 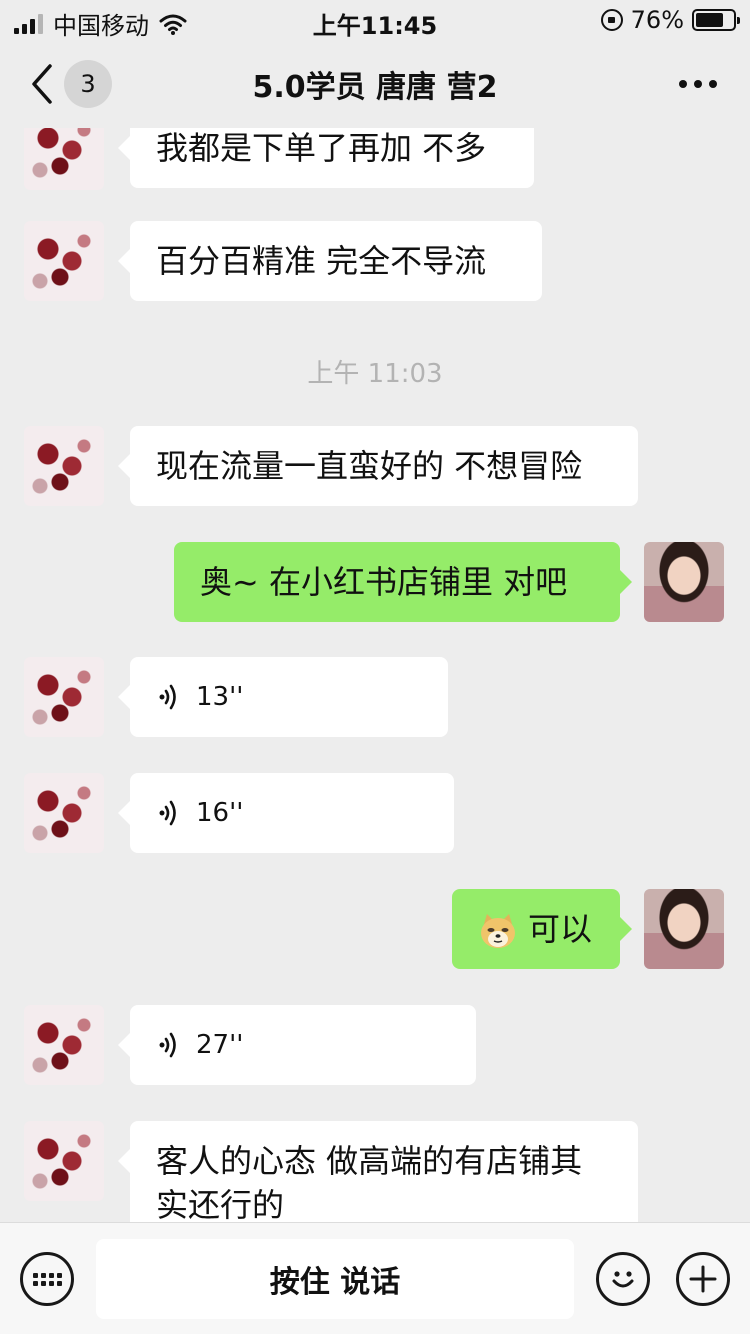 I want to click on status-right: 76%, so click(x=670, y=20).